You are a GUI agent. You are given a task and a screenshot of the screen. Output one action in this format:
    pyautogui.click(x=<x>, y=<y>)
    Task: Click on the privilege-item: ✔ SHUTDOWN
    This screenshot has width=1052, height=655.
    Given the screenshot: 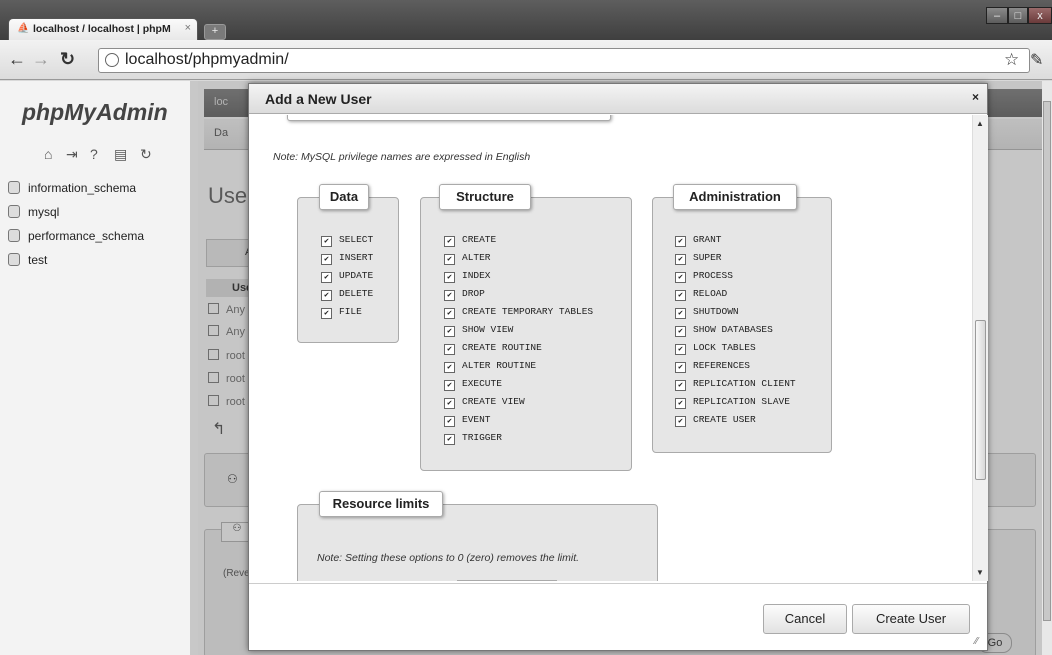 What is the action you would take?
    pyautogui.click(x=735, y=312)
    